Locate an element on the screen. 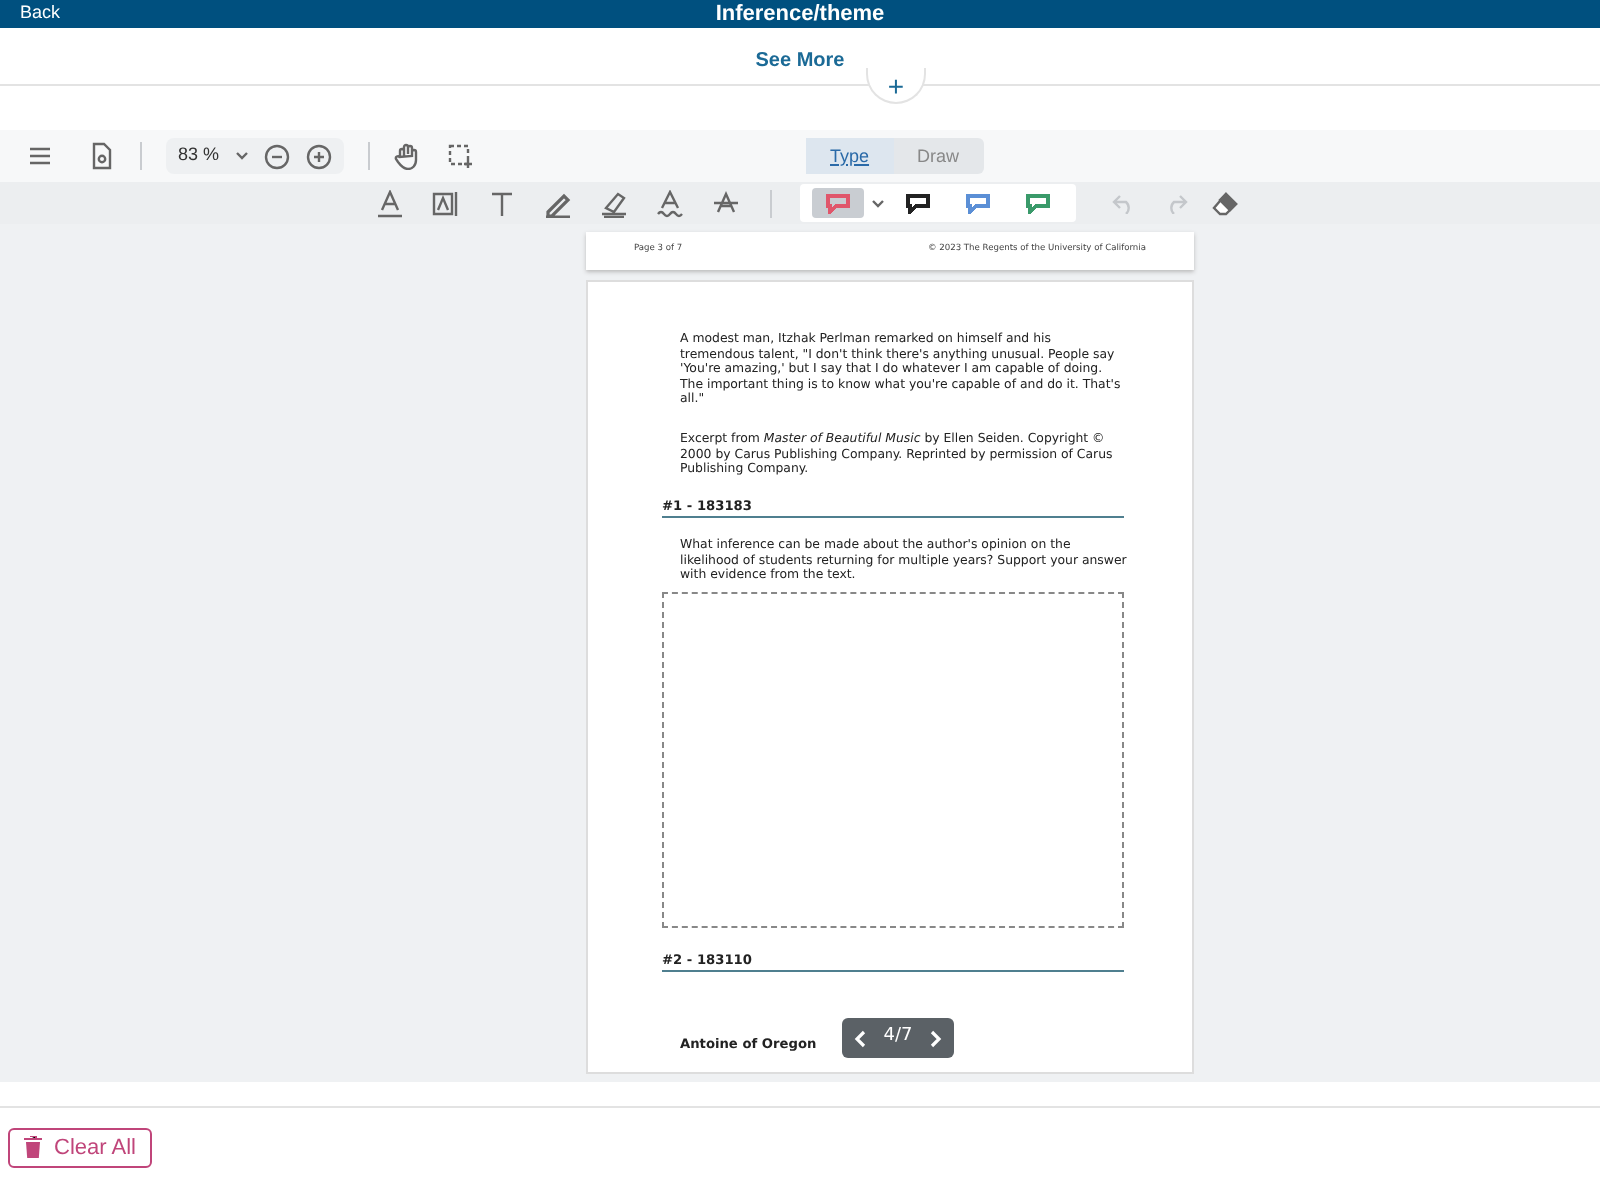  add-button: + is located at coordinates (896, 86).